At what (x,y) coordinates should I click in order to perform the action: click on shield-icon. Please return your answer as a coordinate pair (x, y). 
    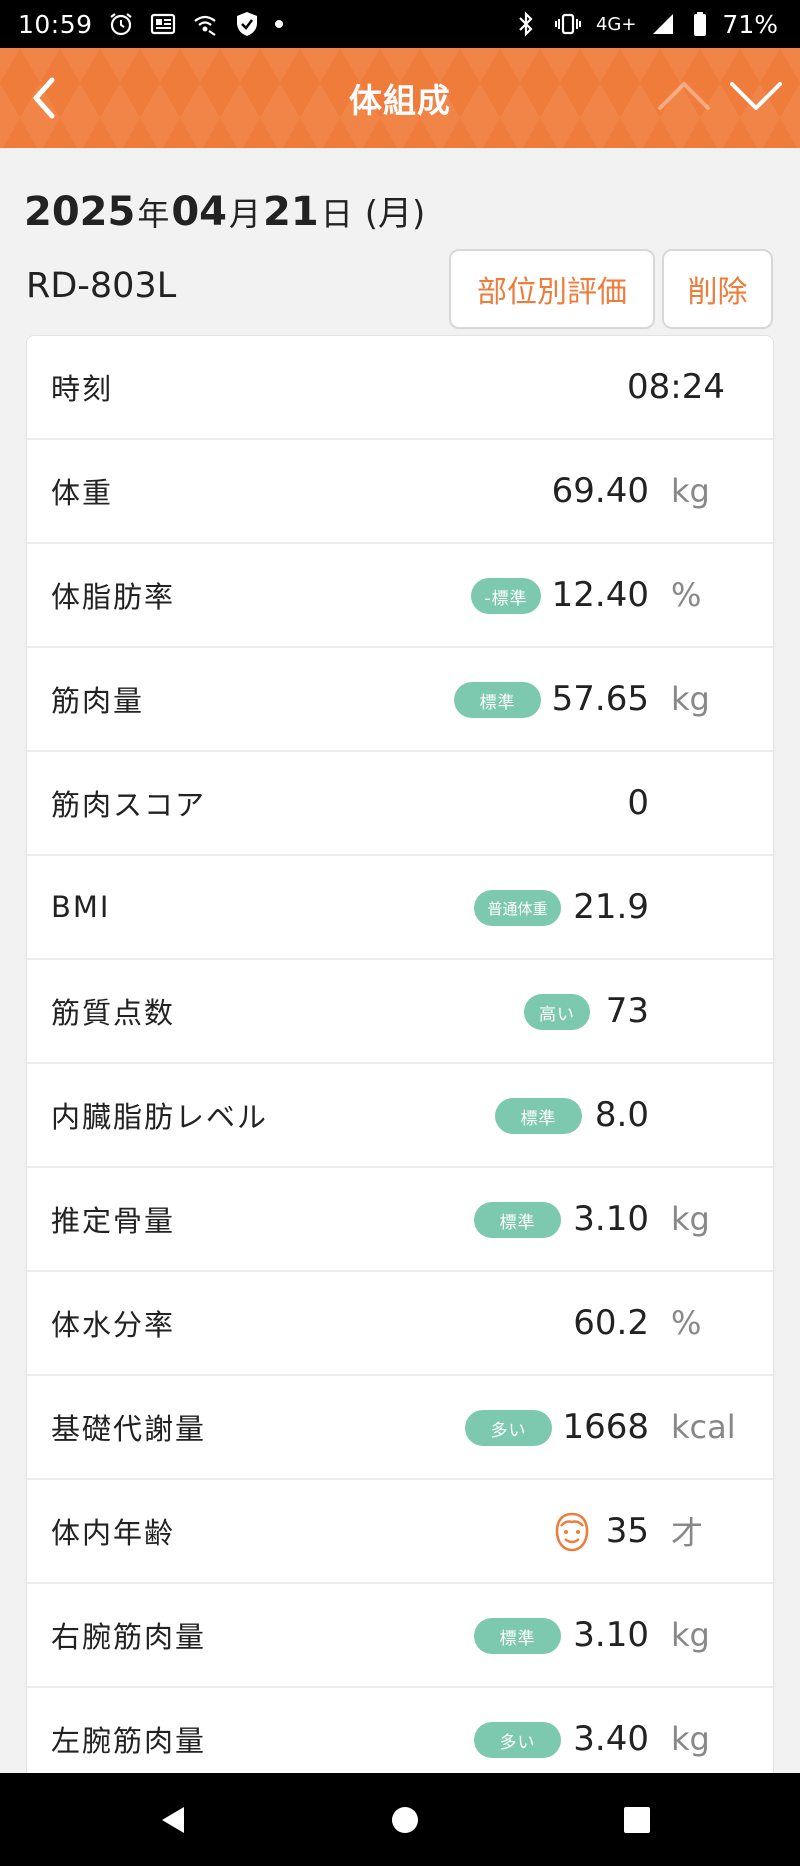
    Looking at the image, I should click on (247, 24).